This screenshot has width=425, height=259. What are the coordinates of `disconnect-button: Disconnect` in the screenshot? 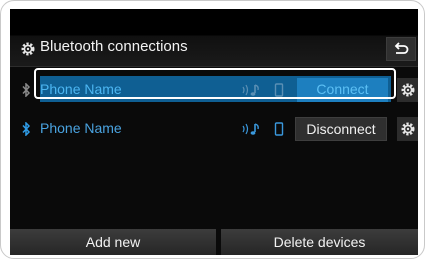 It's located at (341, 129).